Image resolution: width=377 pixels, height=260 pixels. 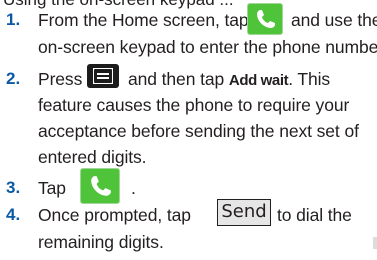 I want to click on step-2-line-2: feature causes the phone to require your, so click(x=194, y=105).